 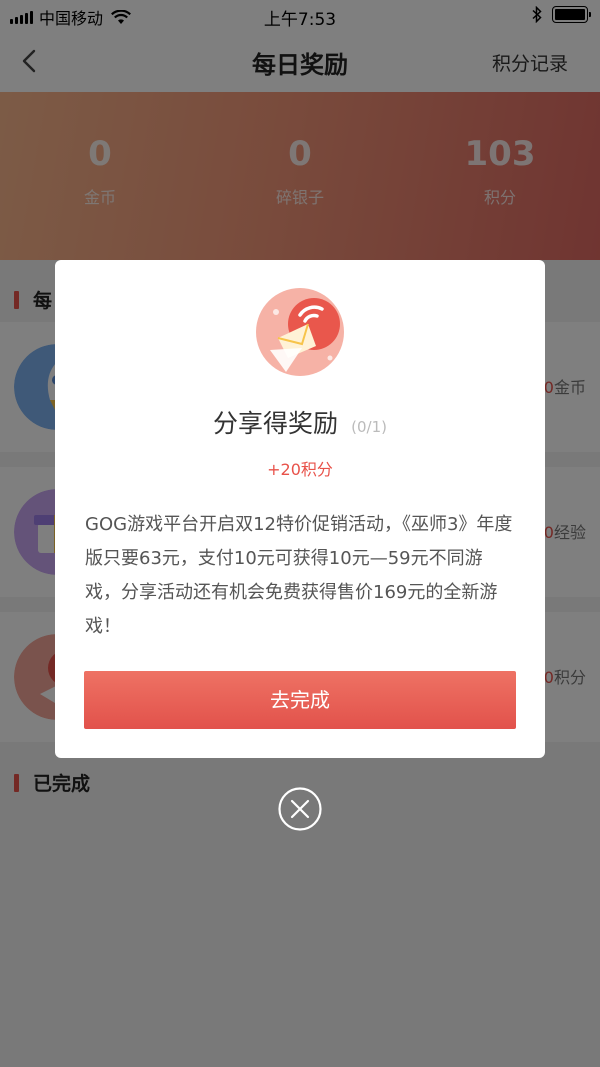 I want to click on dialog-title-row: 分享得奖励 (0/1), so click(x=300, y=422).